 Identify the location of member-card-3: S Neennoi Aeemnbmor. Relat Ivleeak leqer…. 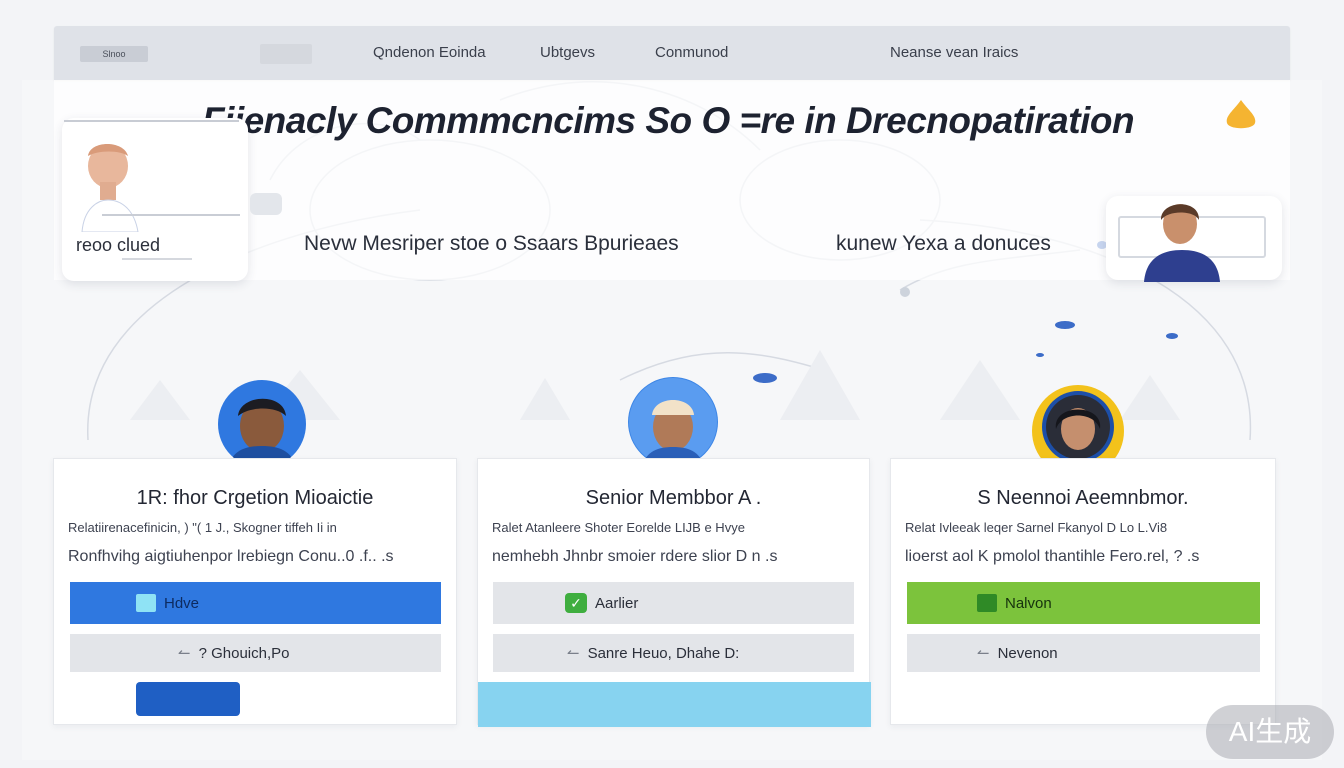
(1083, 591).